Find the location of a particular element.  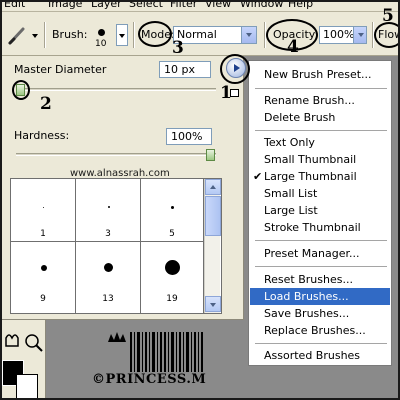

menu-item-large-list: Large List is located at coordinates (320, 210).